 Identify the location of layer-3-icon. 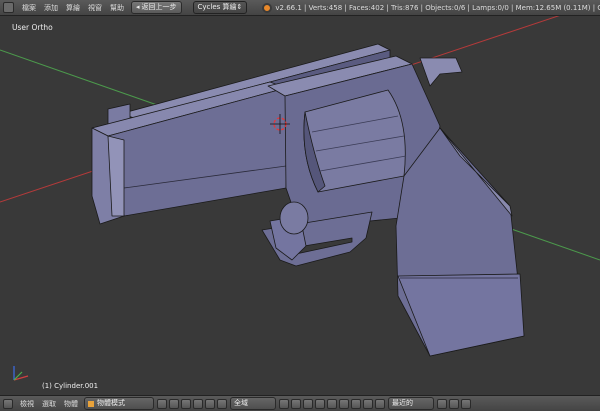
(308, 403).